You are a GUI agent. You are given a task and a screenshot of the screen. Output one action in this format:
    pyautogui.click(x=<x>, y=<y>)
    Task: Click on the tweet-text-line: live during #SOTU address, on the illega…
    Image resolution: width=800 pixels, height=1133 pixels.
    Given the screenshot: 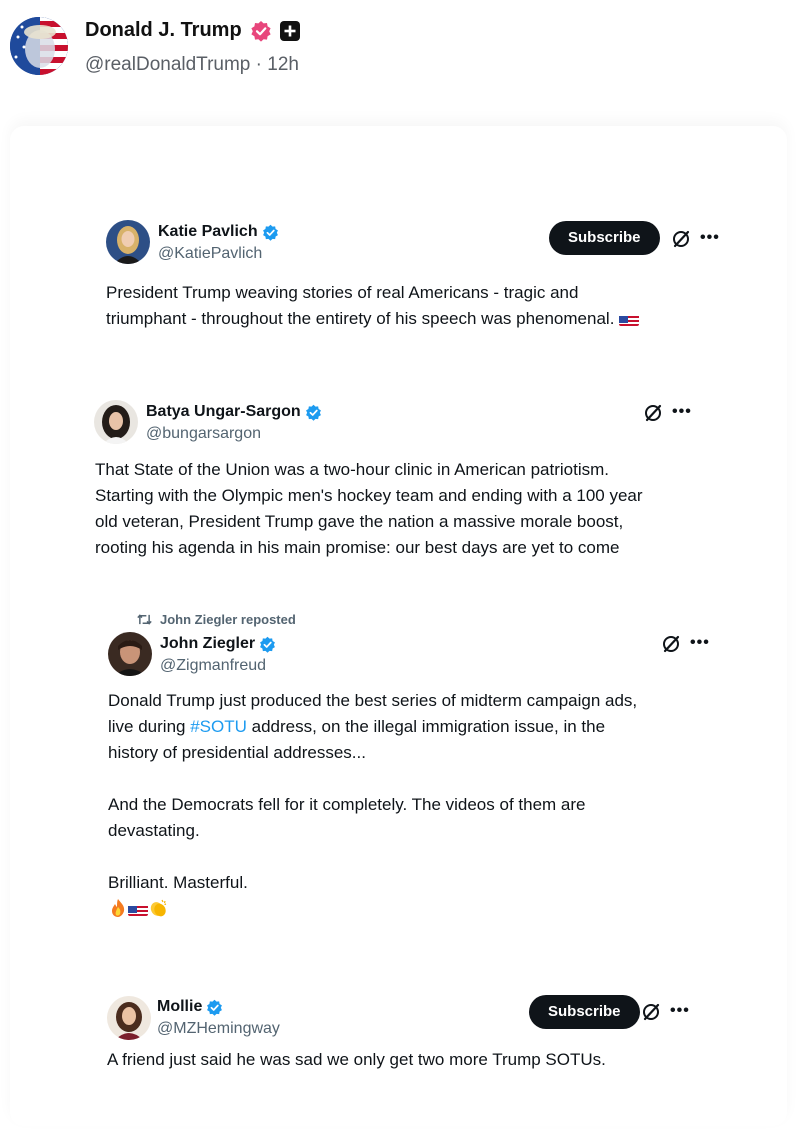 What is the action you would take?
    pyautogui.click(x=372, y=727)
    